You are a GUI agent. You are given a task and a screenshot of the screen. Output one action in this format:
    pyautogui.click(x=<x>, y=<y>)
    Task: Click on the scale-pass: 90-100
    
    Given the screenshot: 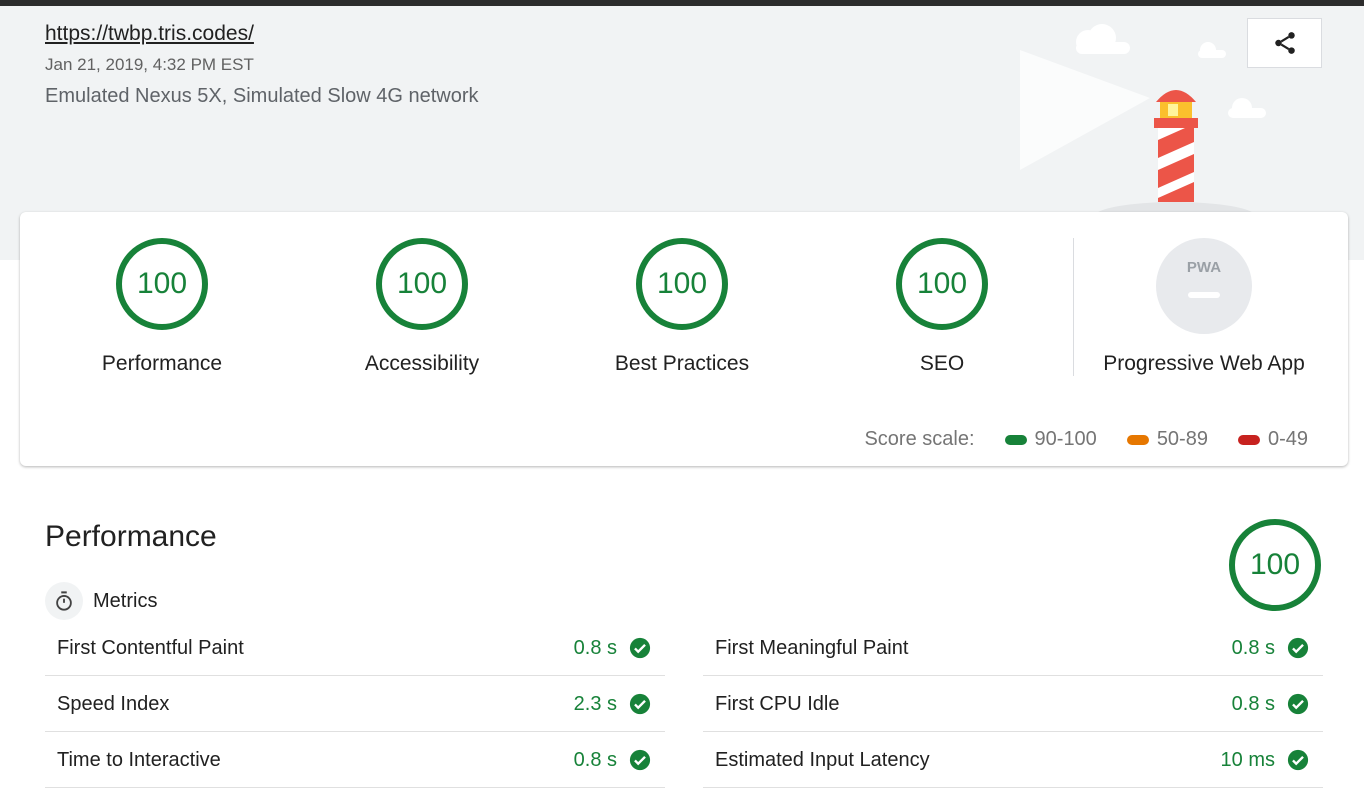 What is the action you would take?
    pyautogui.click(x=1050, y=439)
    